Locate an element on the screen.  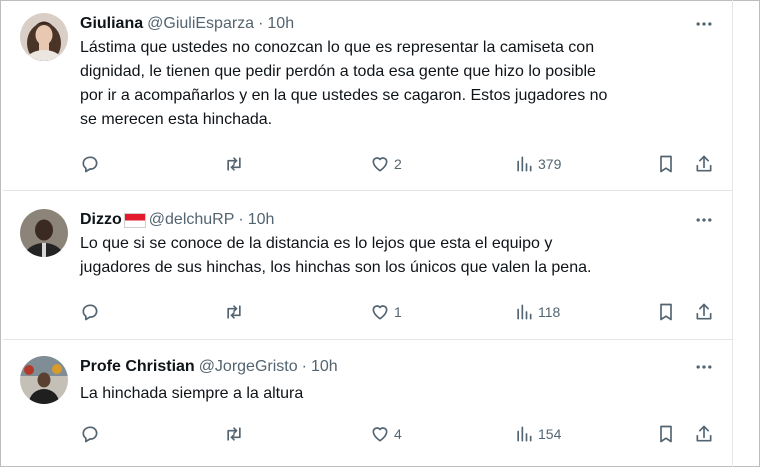
like-button: 2 is located at coordinates (386, 164).